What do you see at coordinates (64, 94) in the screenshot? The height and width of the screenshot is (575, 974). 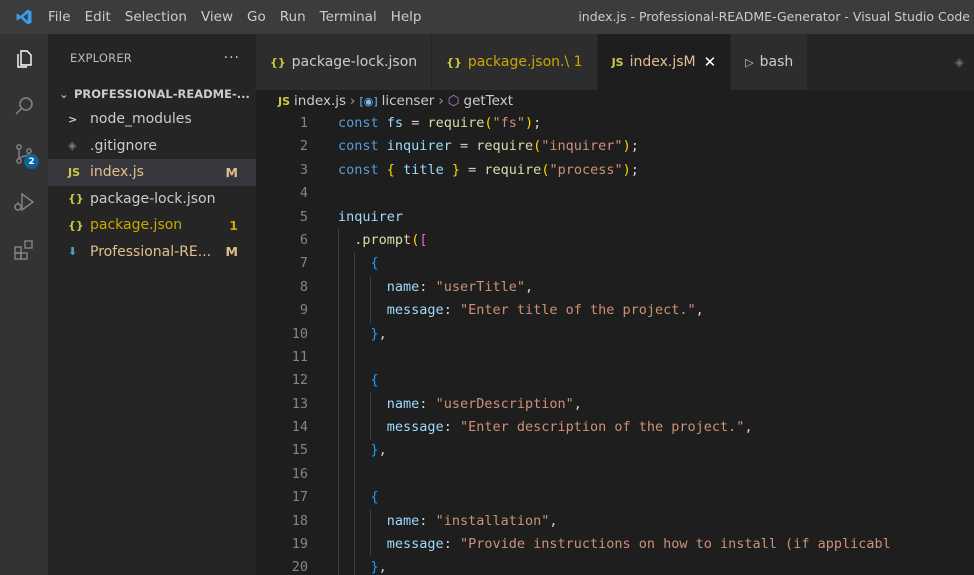 I see `chevron-down-icon: ⌄` at bounding box center [64, 94].